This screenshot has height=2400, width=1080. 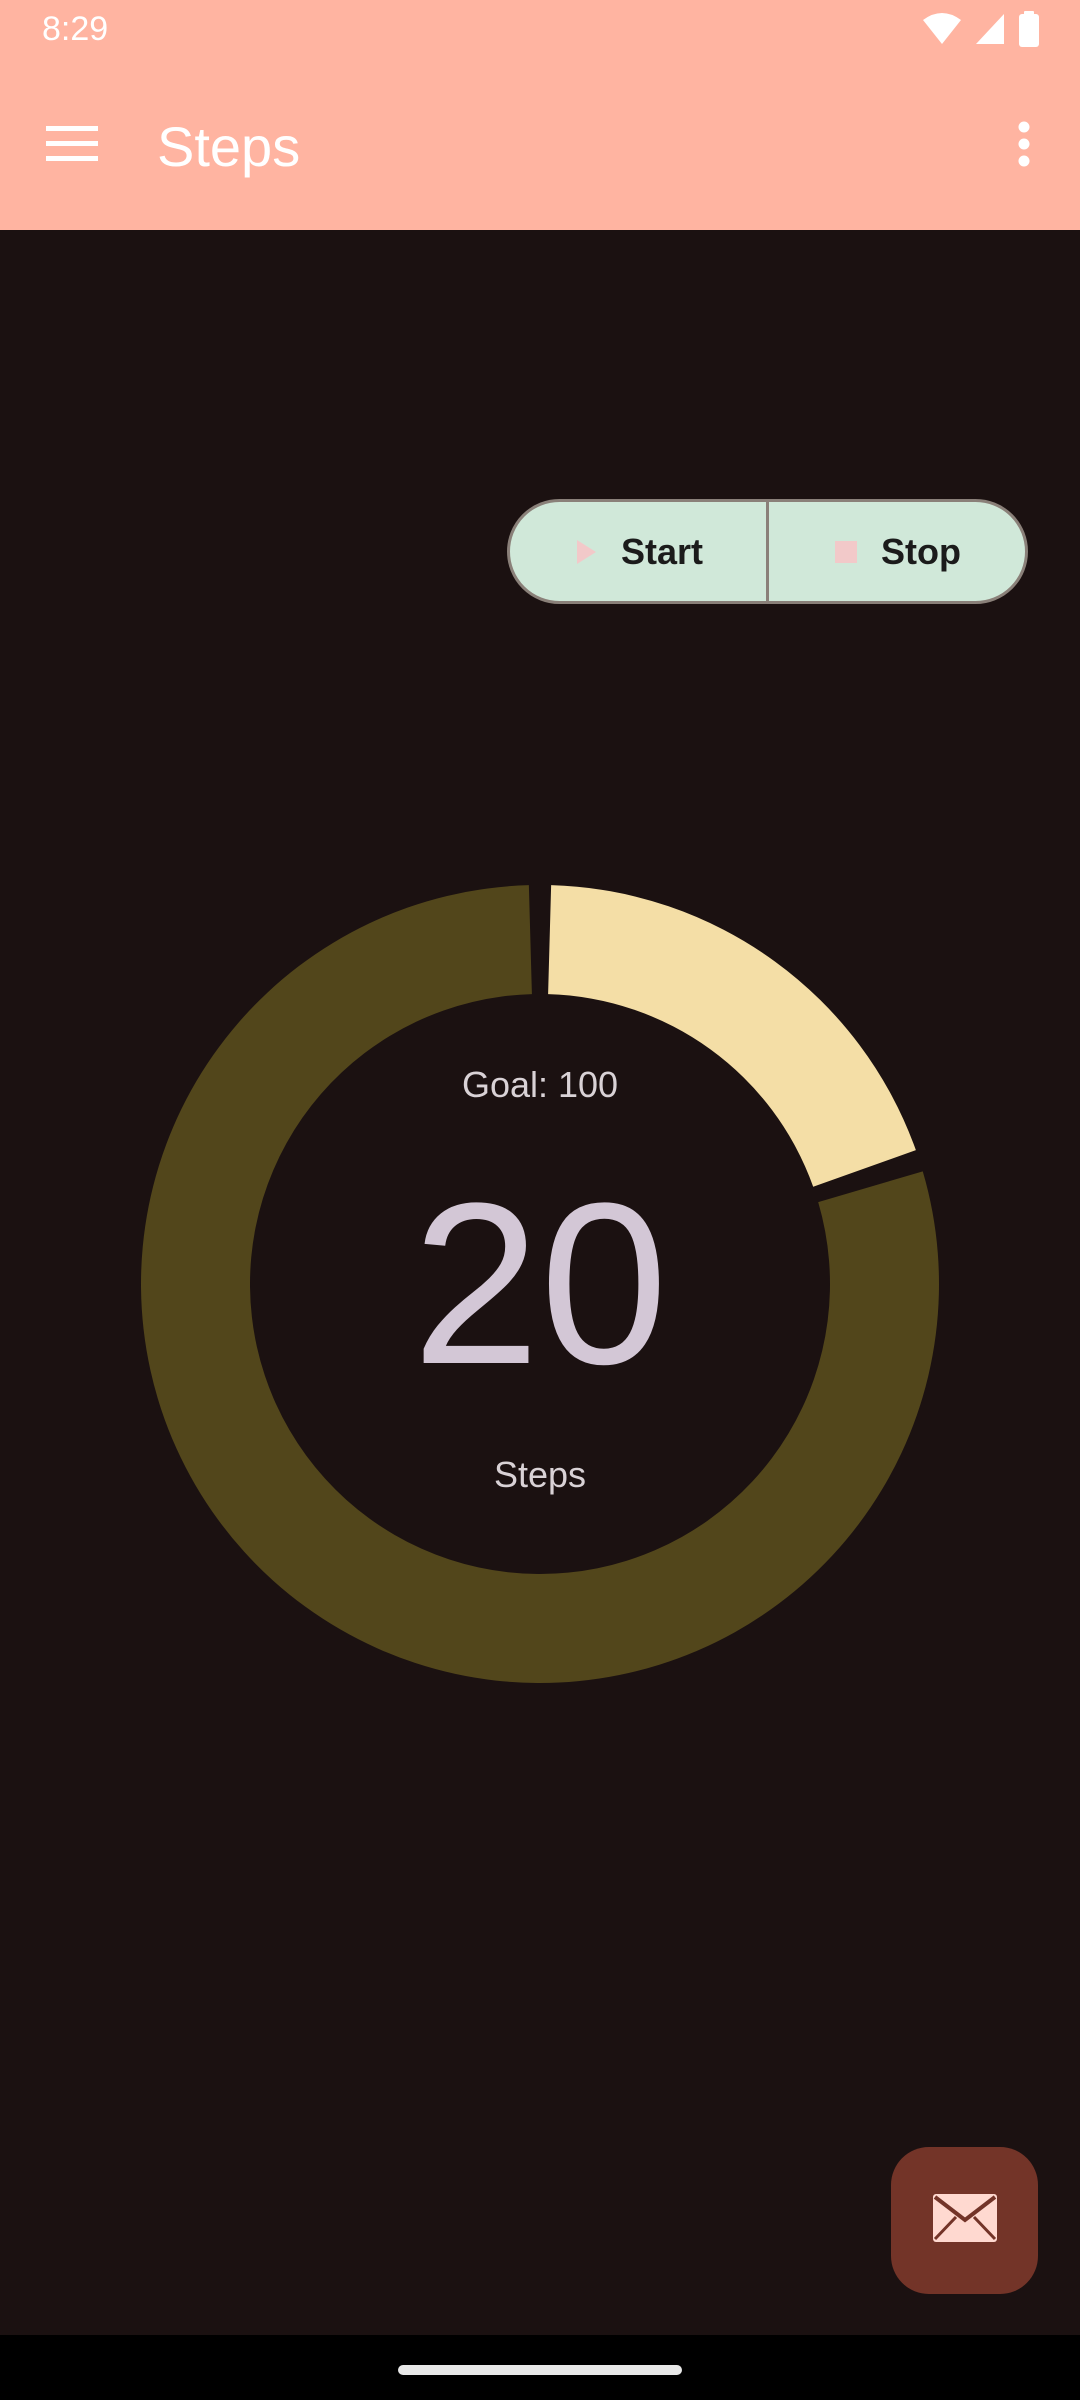 I want to click on overflow-menu-button, so click(x=1024, y=146).